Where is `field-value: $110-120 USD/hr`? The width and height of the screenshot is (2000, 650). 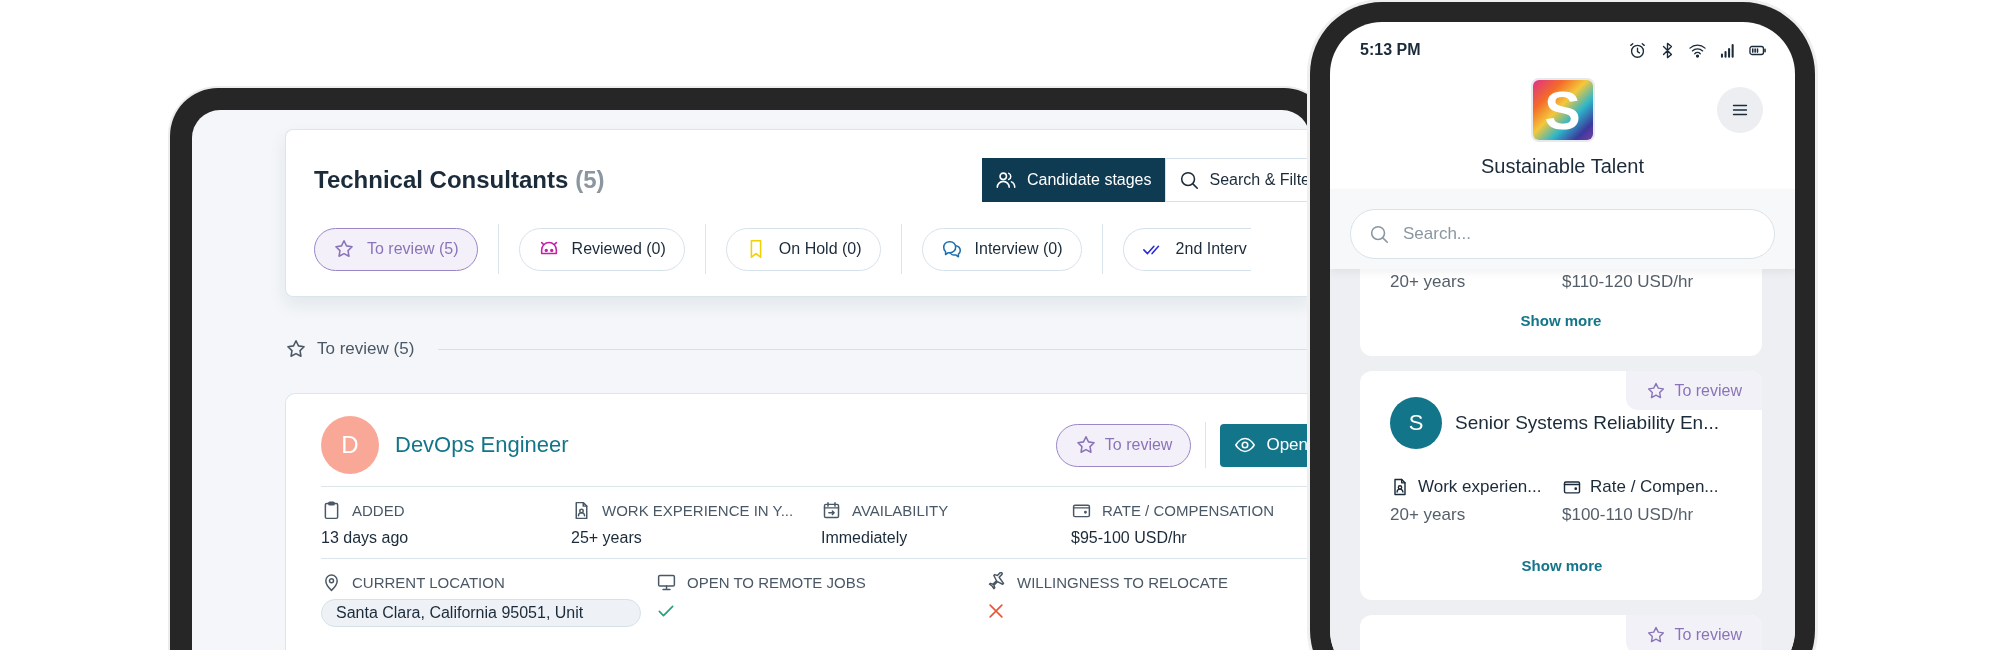 field-value: $110-120 USD/hr is located at coordinates (1628, 282).